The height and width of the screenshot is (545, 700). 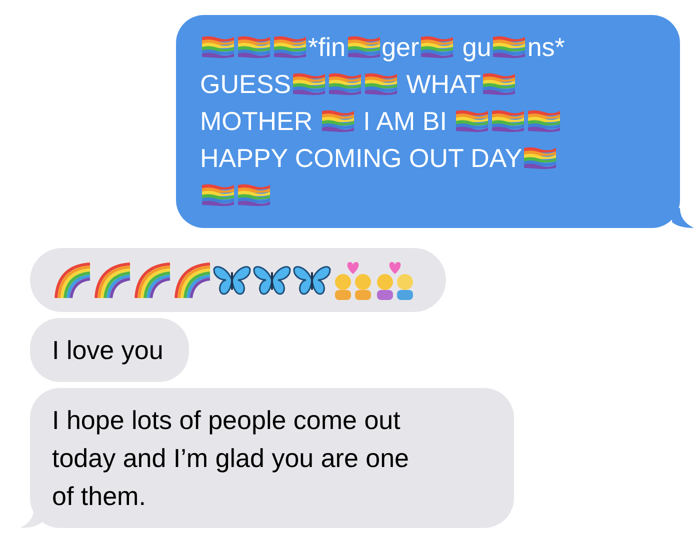 What do you see at coordinates (108, 350) in the screenshot?
I see `message-text: I love you` at bounding box center [108, 350].